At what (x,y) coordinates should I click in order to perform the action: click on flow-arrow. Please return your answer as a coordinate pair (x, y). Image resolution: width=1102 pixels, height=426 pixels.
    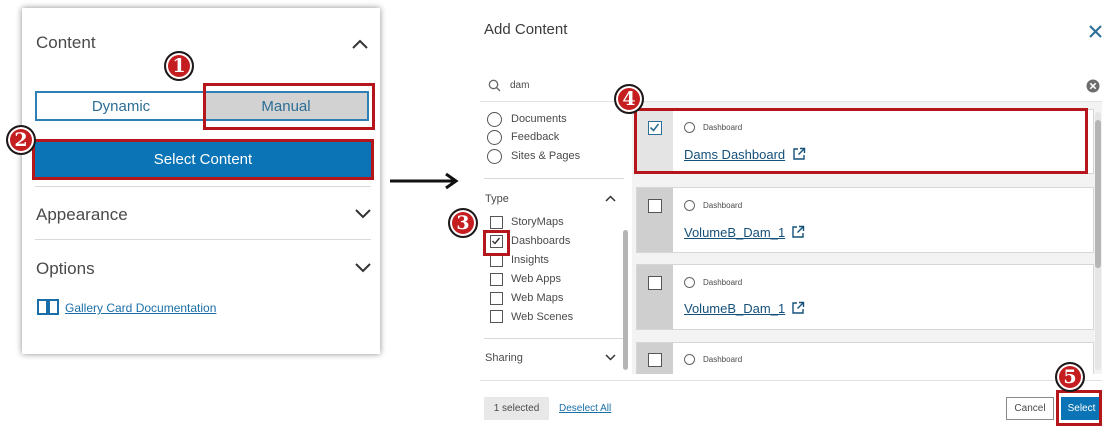
    Looking at the image, I should click on (424, 181).